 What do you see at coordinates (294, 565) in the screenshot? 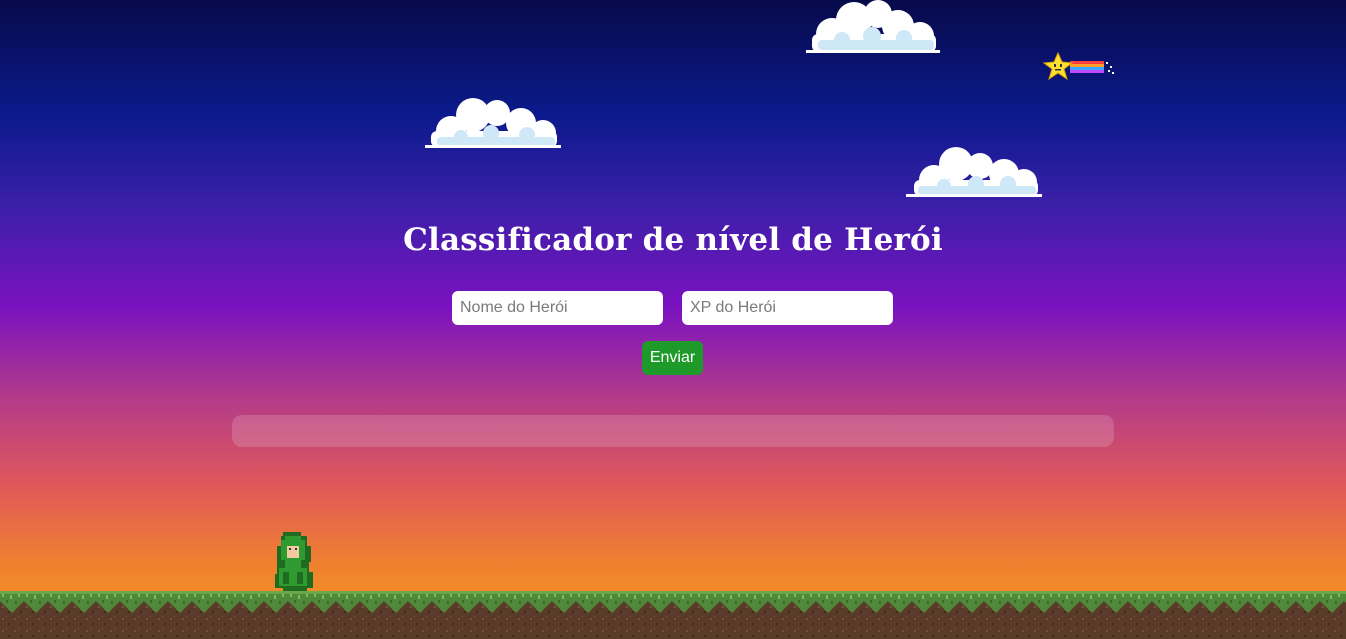
I see `hero-sprite-icon` at bounding box center [294, 565].